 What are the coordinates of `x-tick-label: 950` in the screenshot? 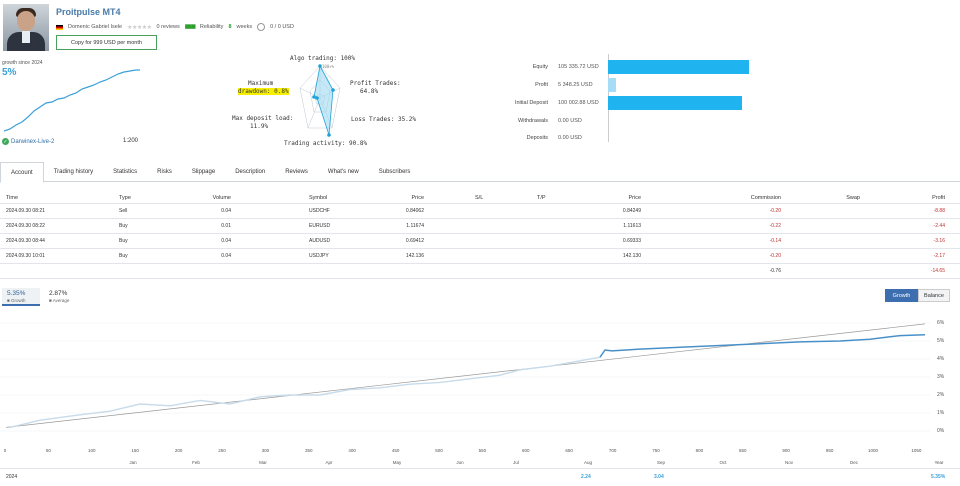 It's located at (829, 450).